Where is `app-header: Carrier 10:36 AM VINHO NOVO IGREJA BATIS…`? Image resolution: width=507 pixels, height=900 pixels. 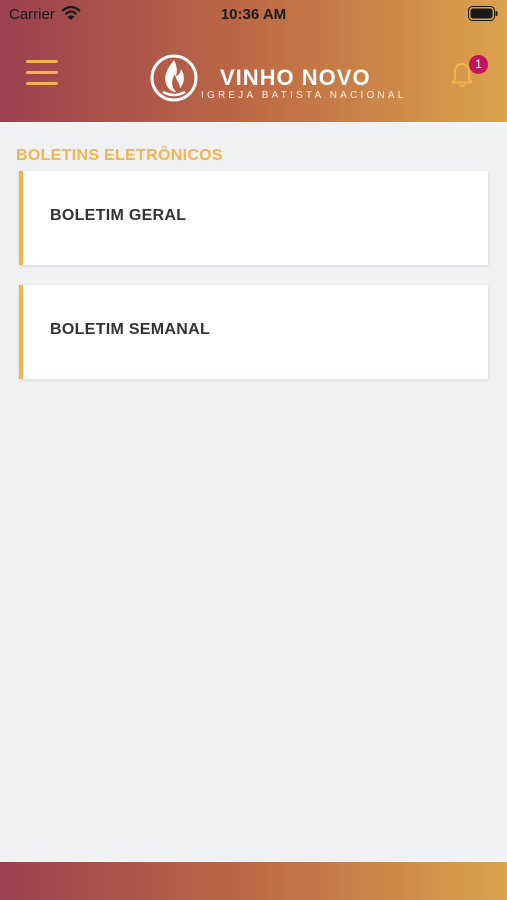 app-header: Carrier 10:36 AM VINHO NOVO IGREJA BATIS… is located at coordinates (253, 61).